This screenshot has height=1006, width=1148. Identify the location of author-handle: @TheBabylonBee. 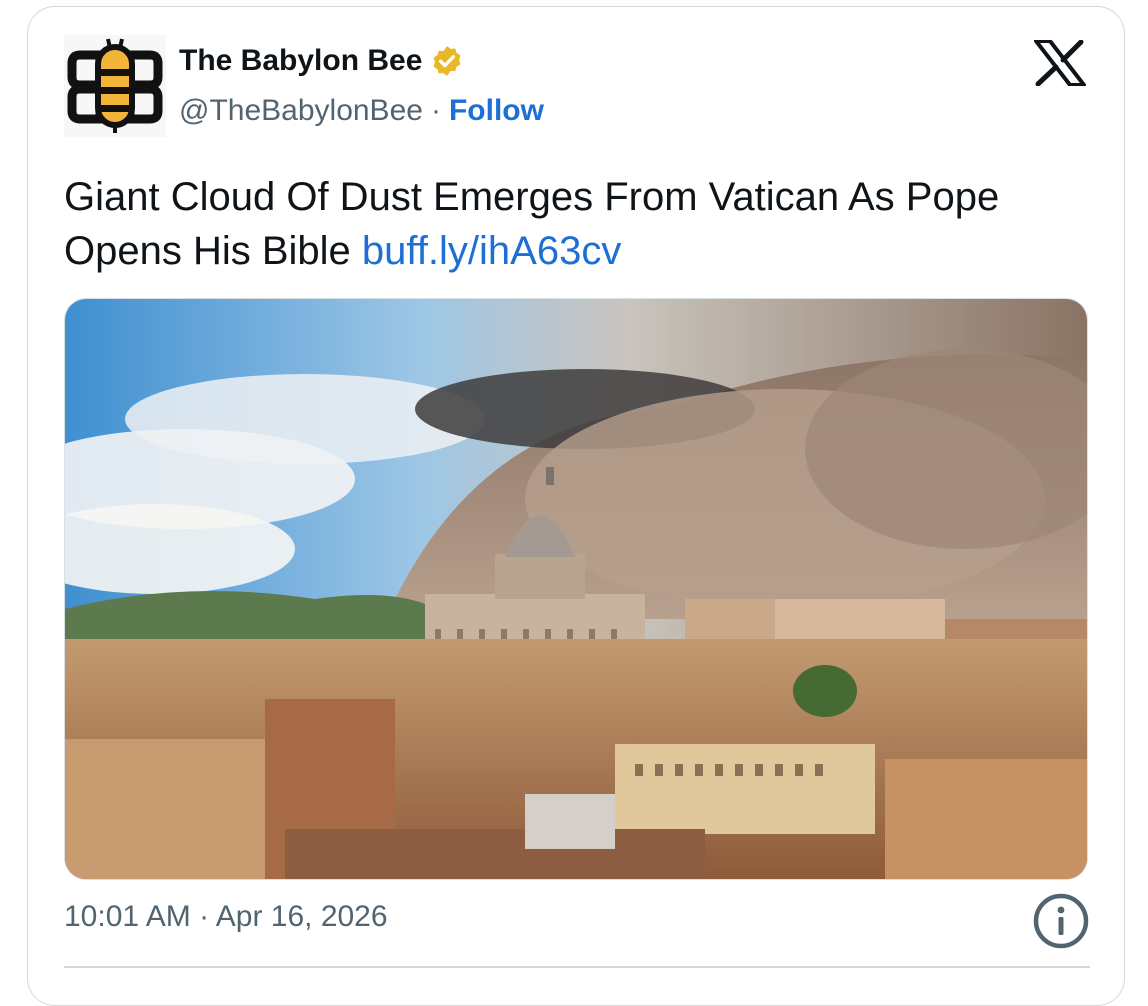
(301, 111).